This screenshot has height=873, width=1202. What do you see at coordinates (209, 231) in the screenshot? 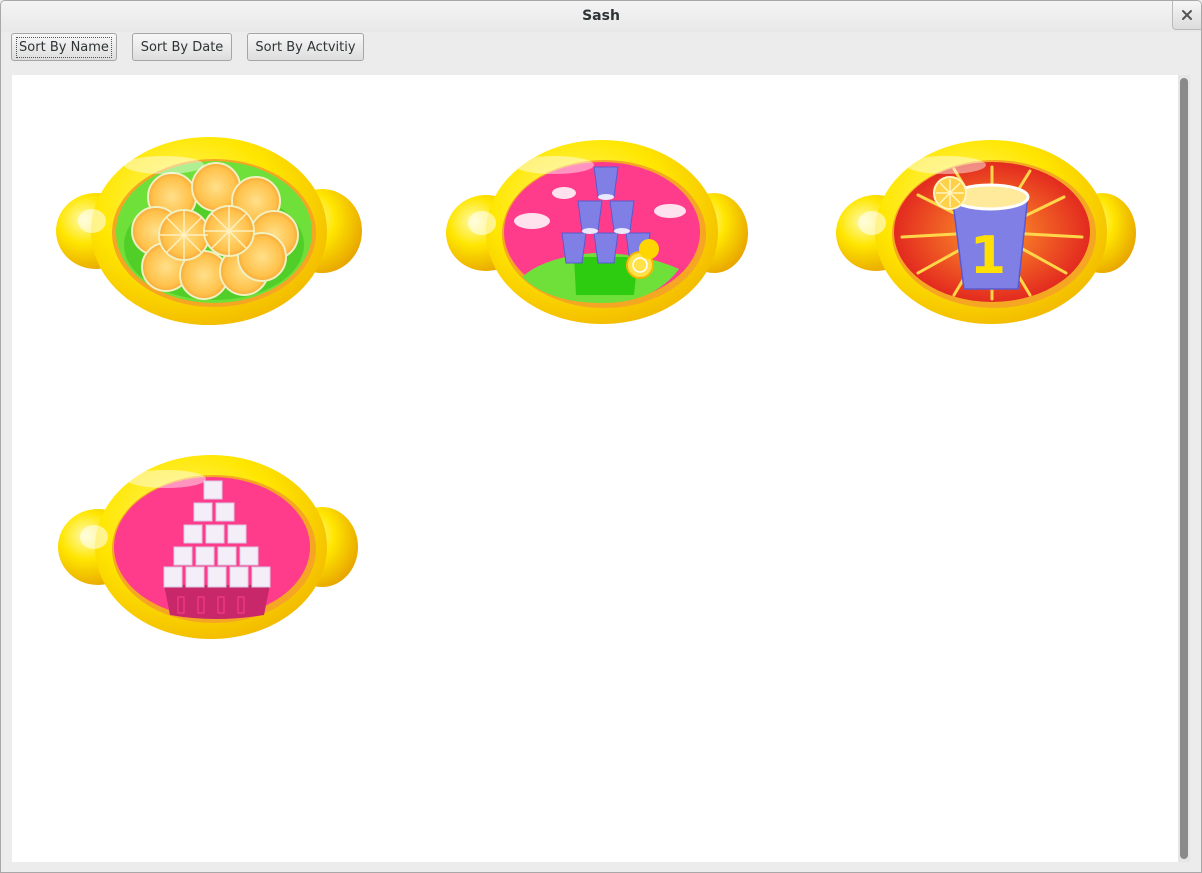
I see `lemon-slices-icon` at bounding box center [209, 231].